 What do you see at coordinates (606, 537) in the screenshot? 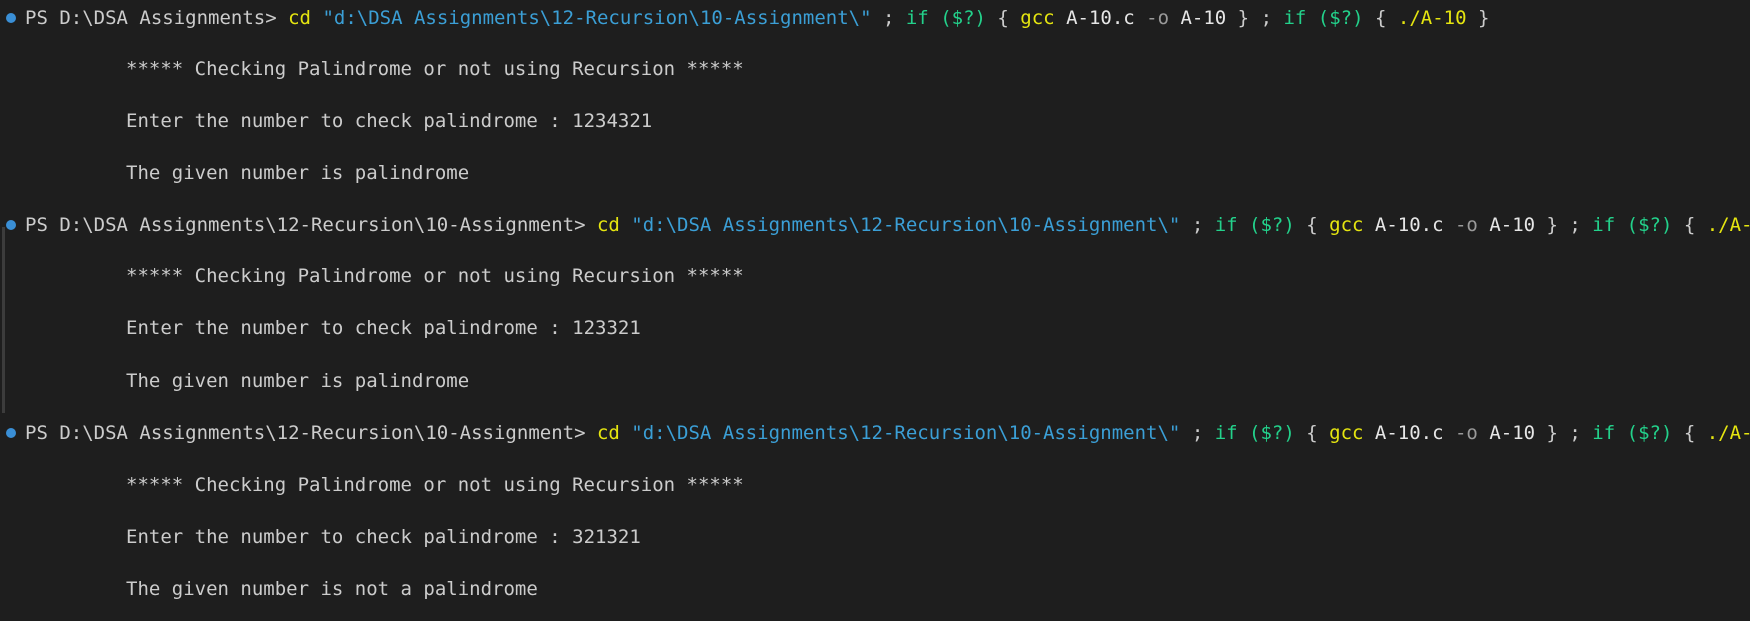
I see `input-value: 321321` at bounding box center [606, 537].